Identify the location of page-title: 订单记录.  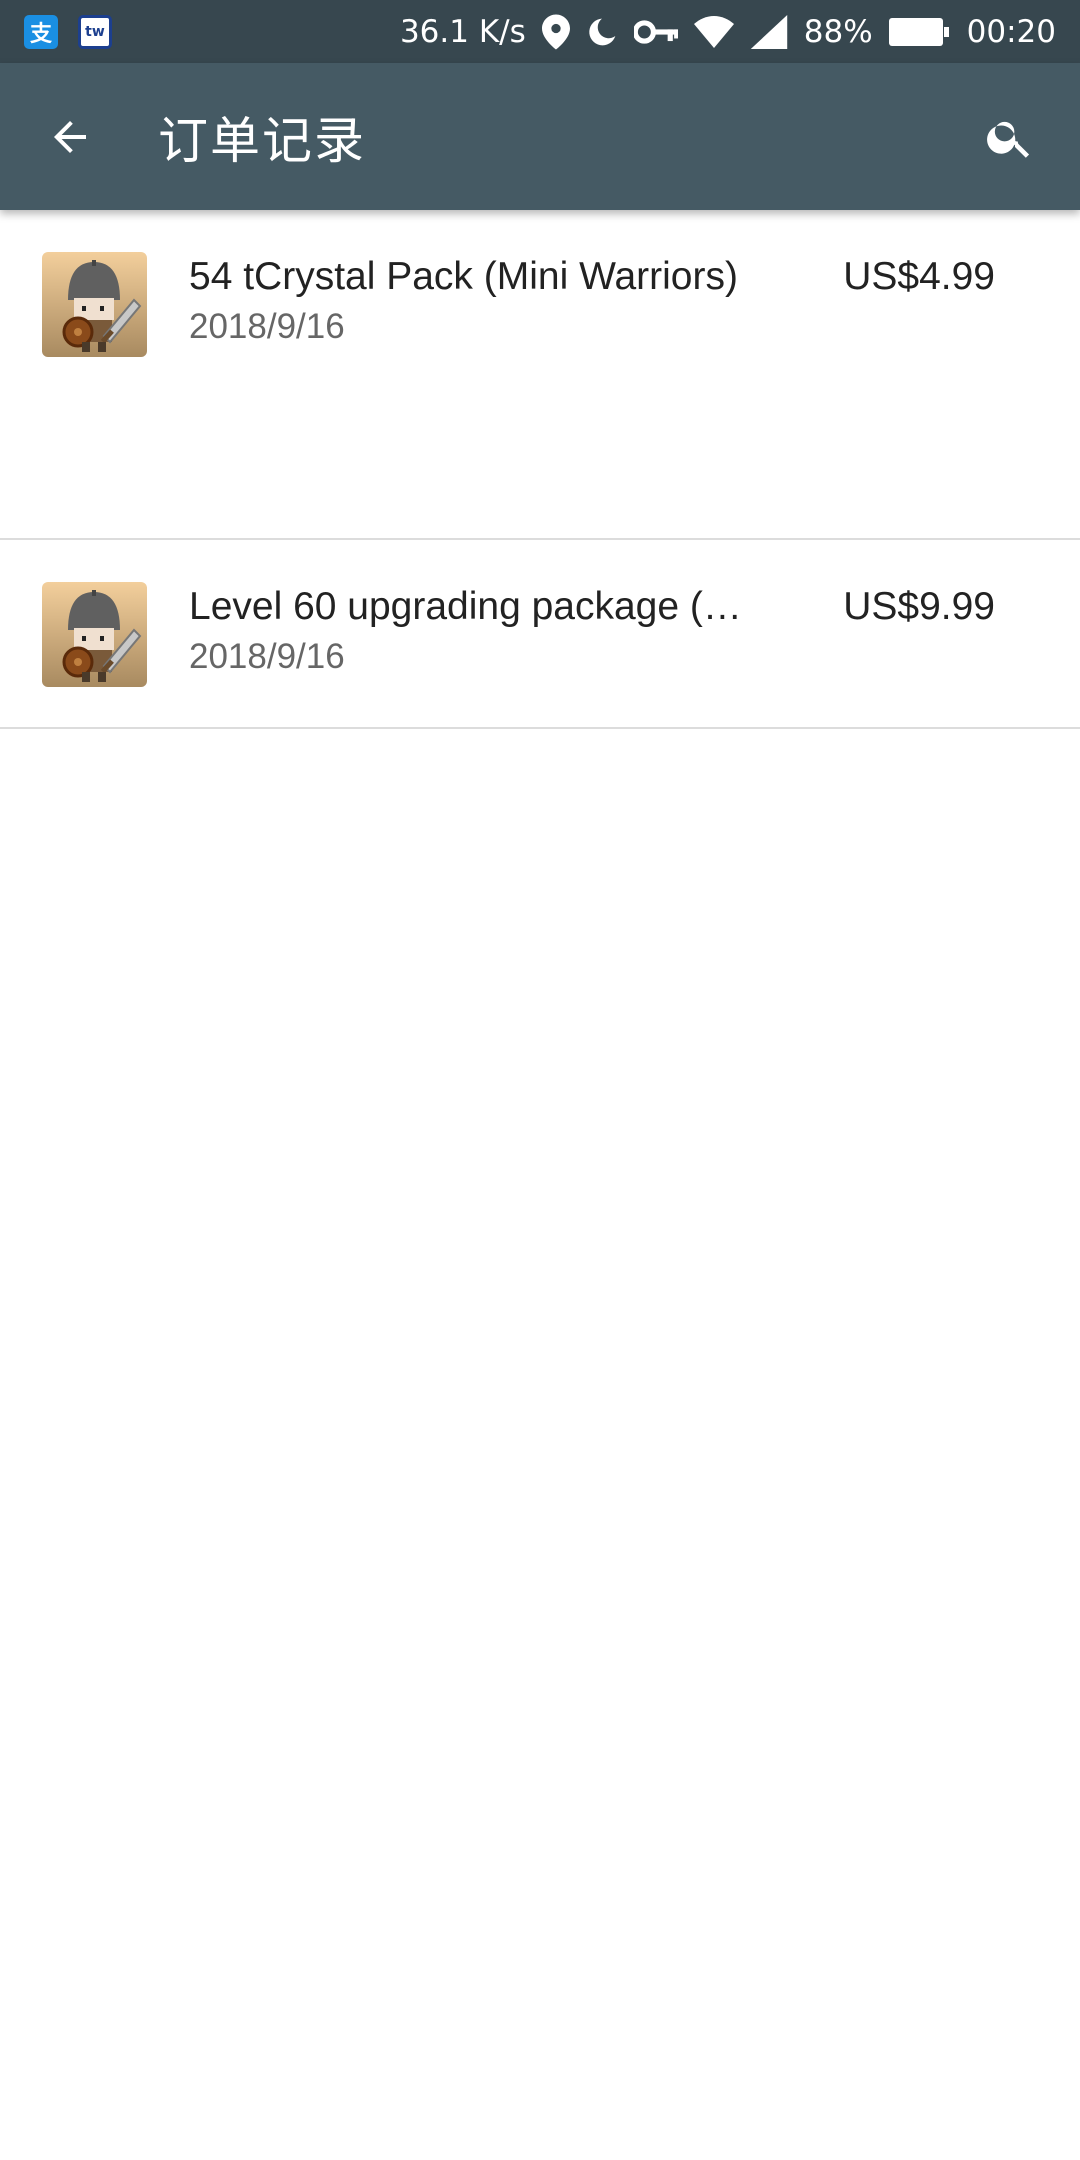
(262, 140).